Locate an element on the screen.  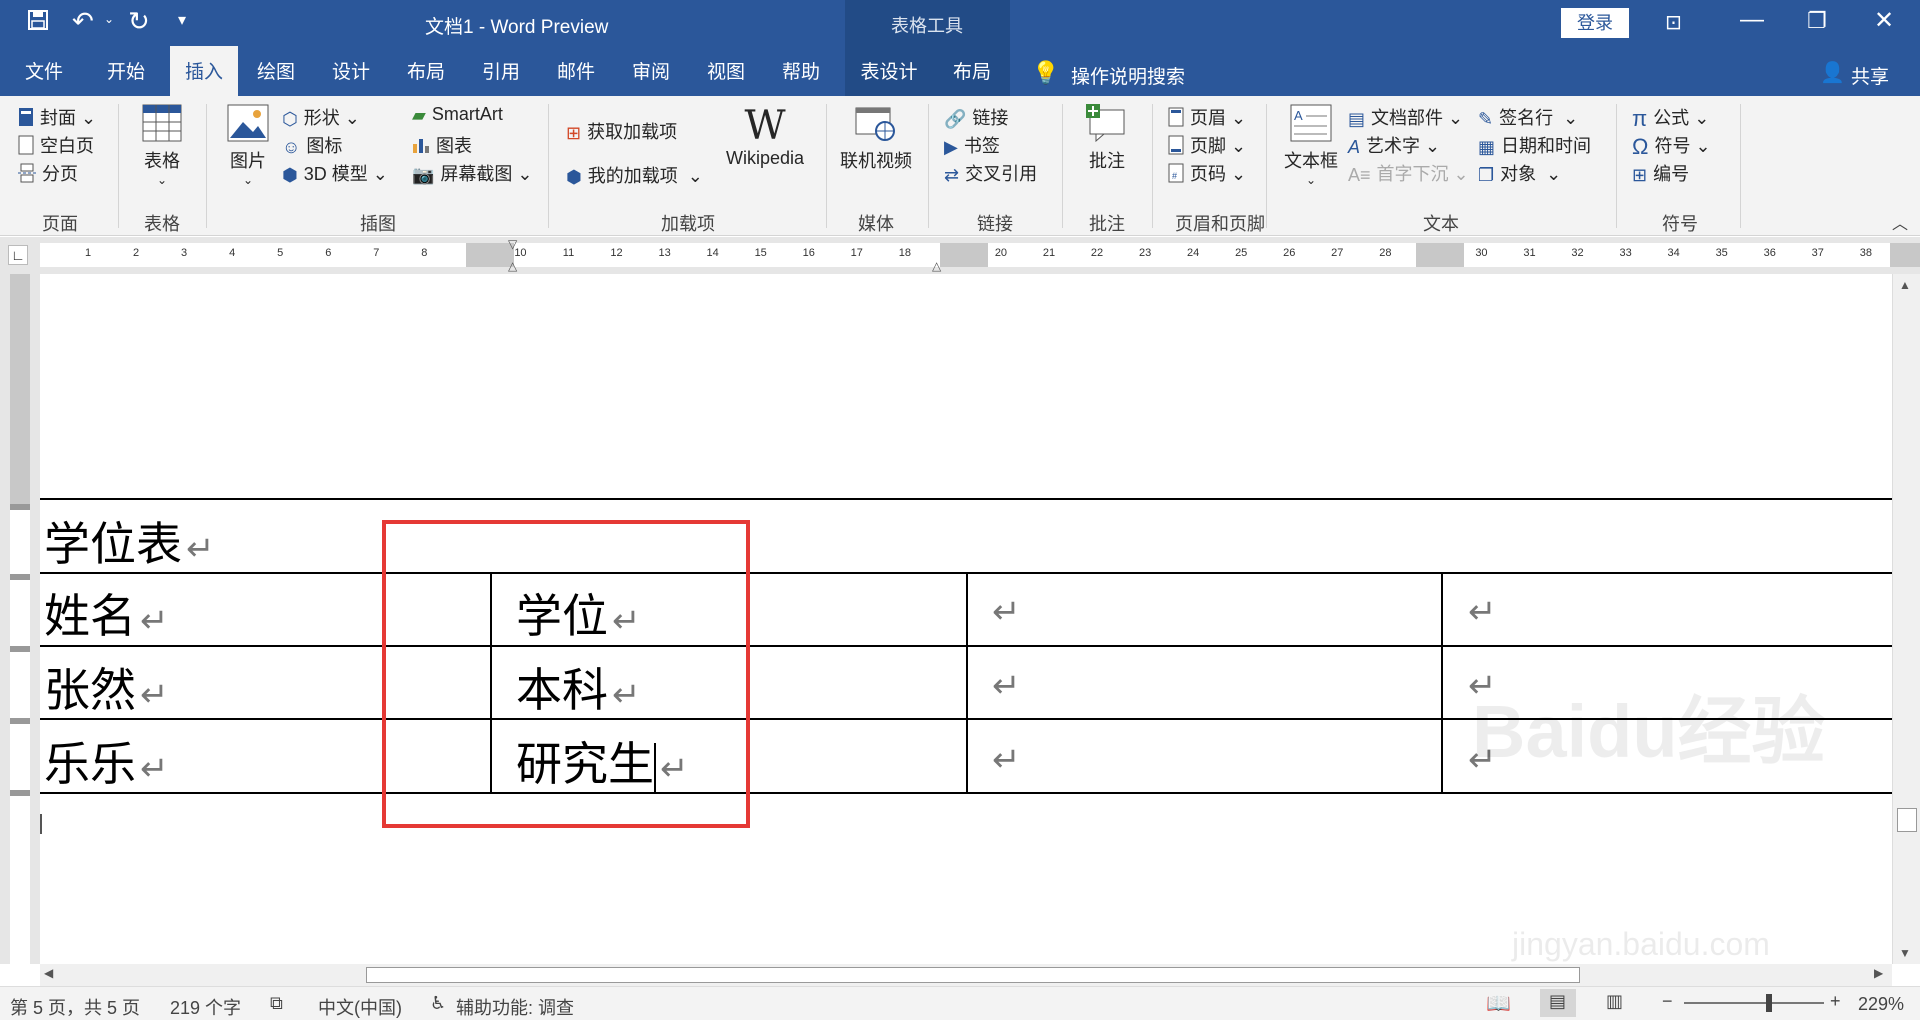
page-number-button: # 页码 ⌄ is located at coordinates (1207, 174).